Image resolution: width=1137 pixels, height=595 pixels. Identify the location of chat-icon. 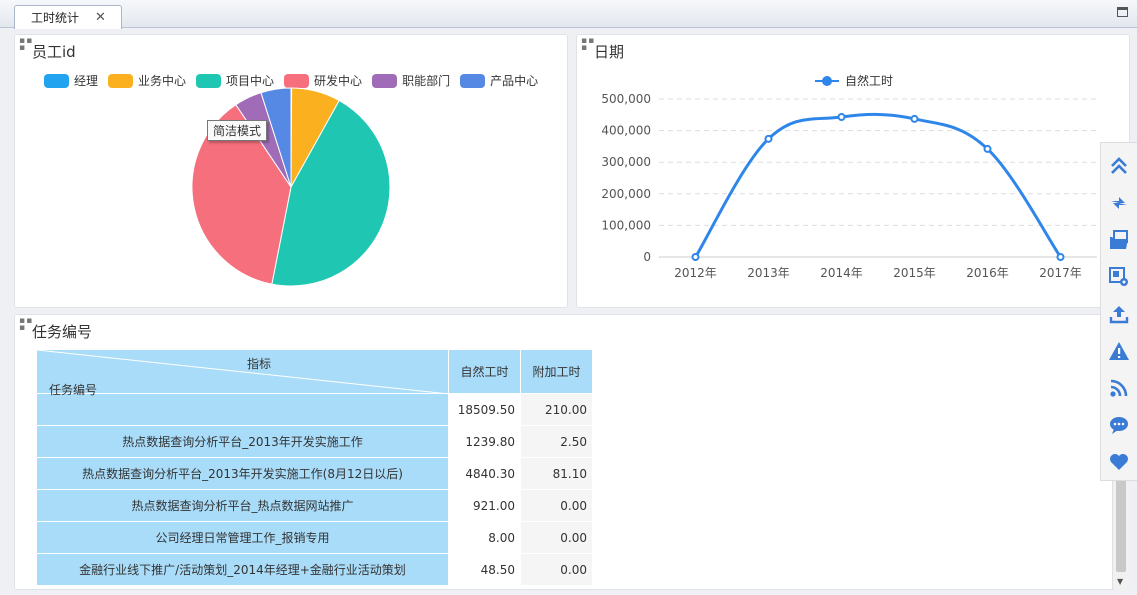
(1119, 424).